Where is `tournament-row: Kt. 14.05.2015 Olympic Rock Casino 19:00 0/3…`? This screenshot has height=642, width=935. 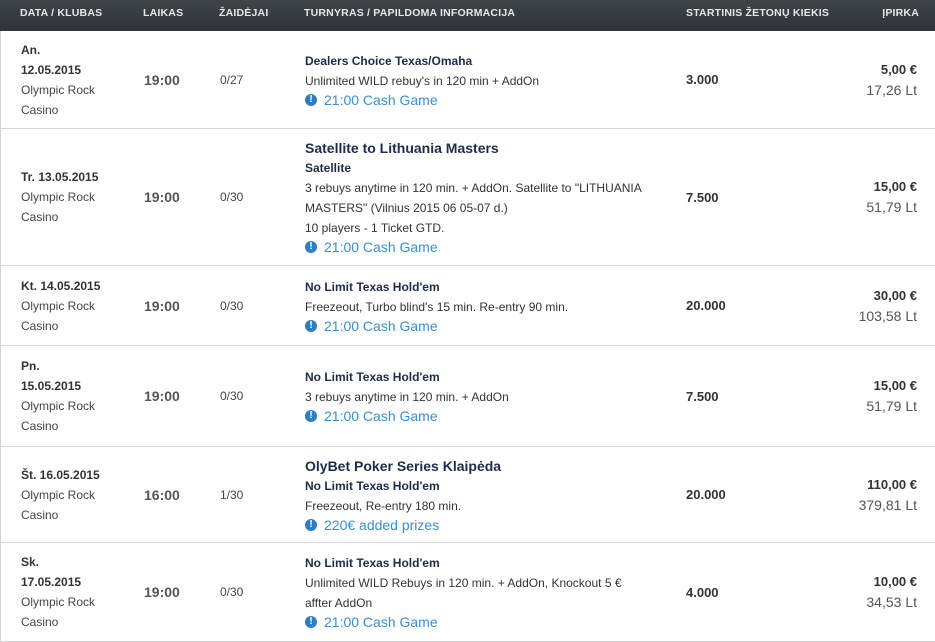 tournament-row: Kt. 14.05.2015 Olympic Rock Casino 19:00 0/3… is located at coordinates (467, 306).